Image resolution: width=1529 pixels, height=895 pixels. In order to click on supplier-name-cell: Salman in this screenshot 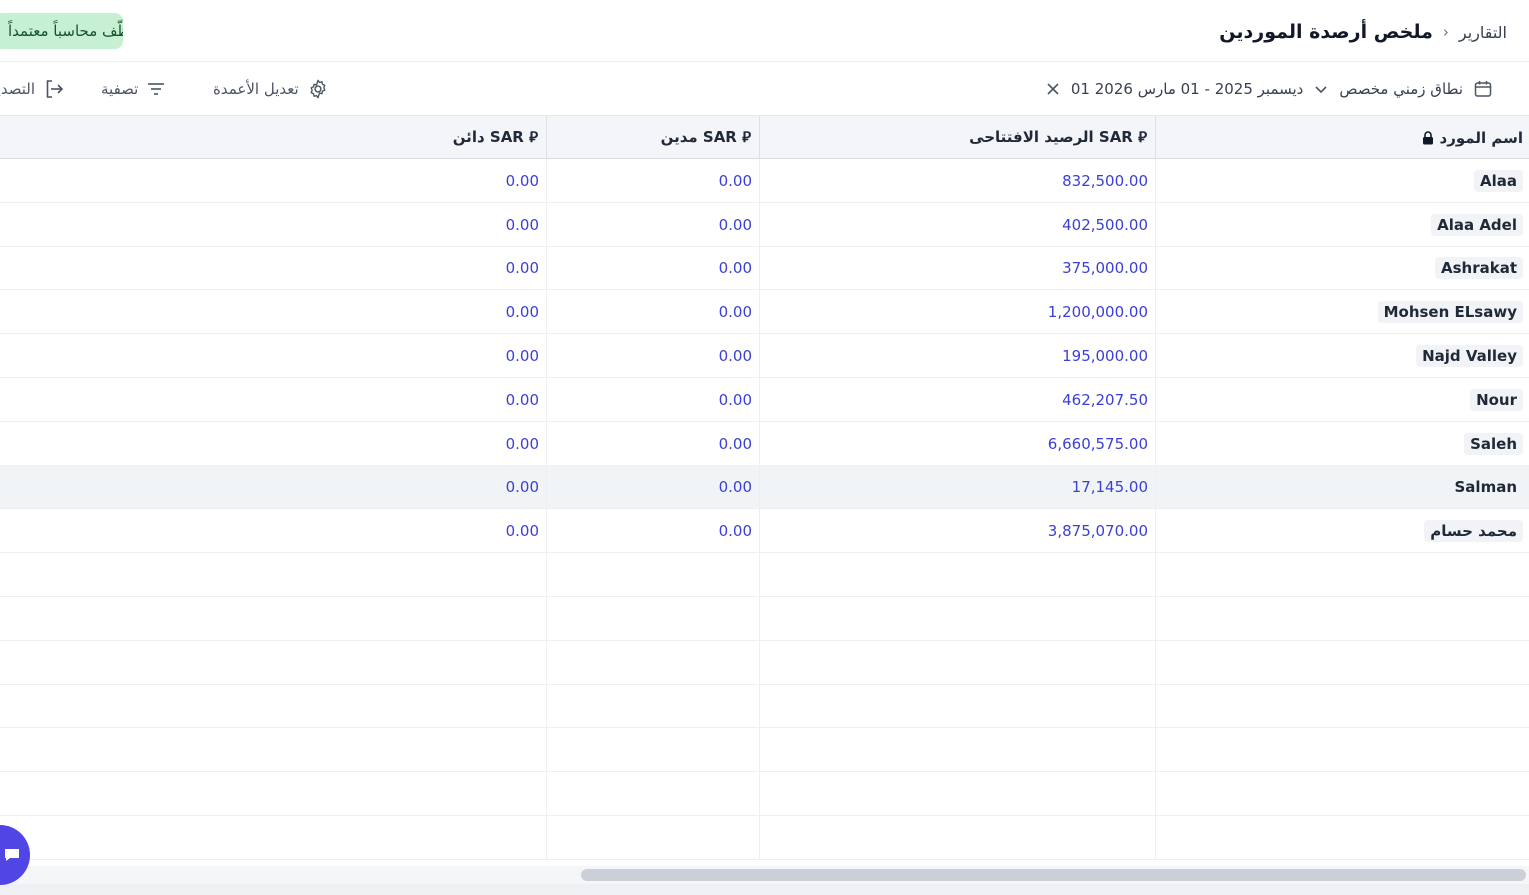, I will do `click(1342, 488)`.